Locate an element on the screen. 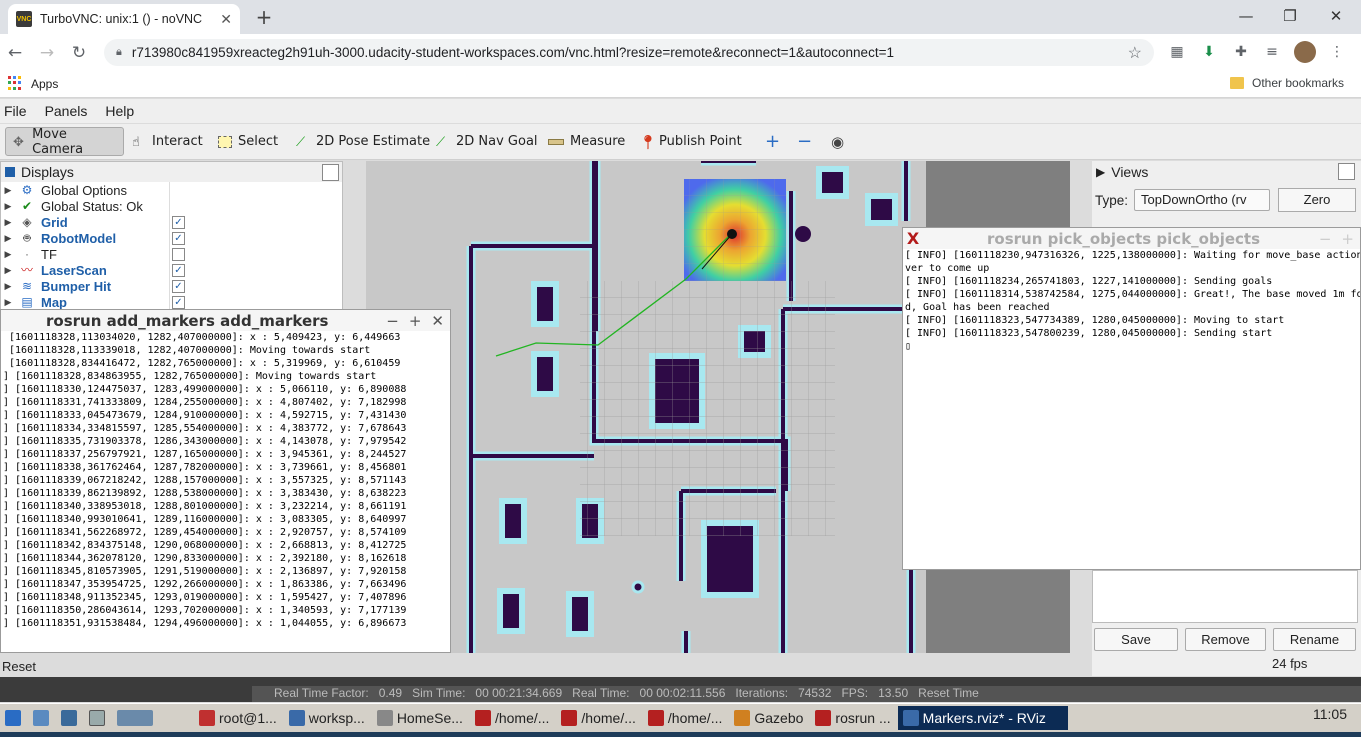 The width and height of the screenshot is (1361, 737). displays-header: Displays is located at coordinates (171, 172).